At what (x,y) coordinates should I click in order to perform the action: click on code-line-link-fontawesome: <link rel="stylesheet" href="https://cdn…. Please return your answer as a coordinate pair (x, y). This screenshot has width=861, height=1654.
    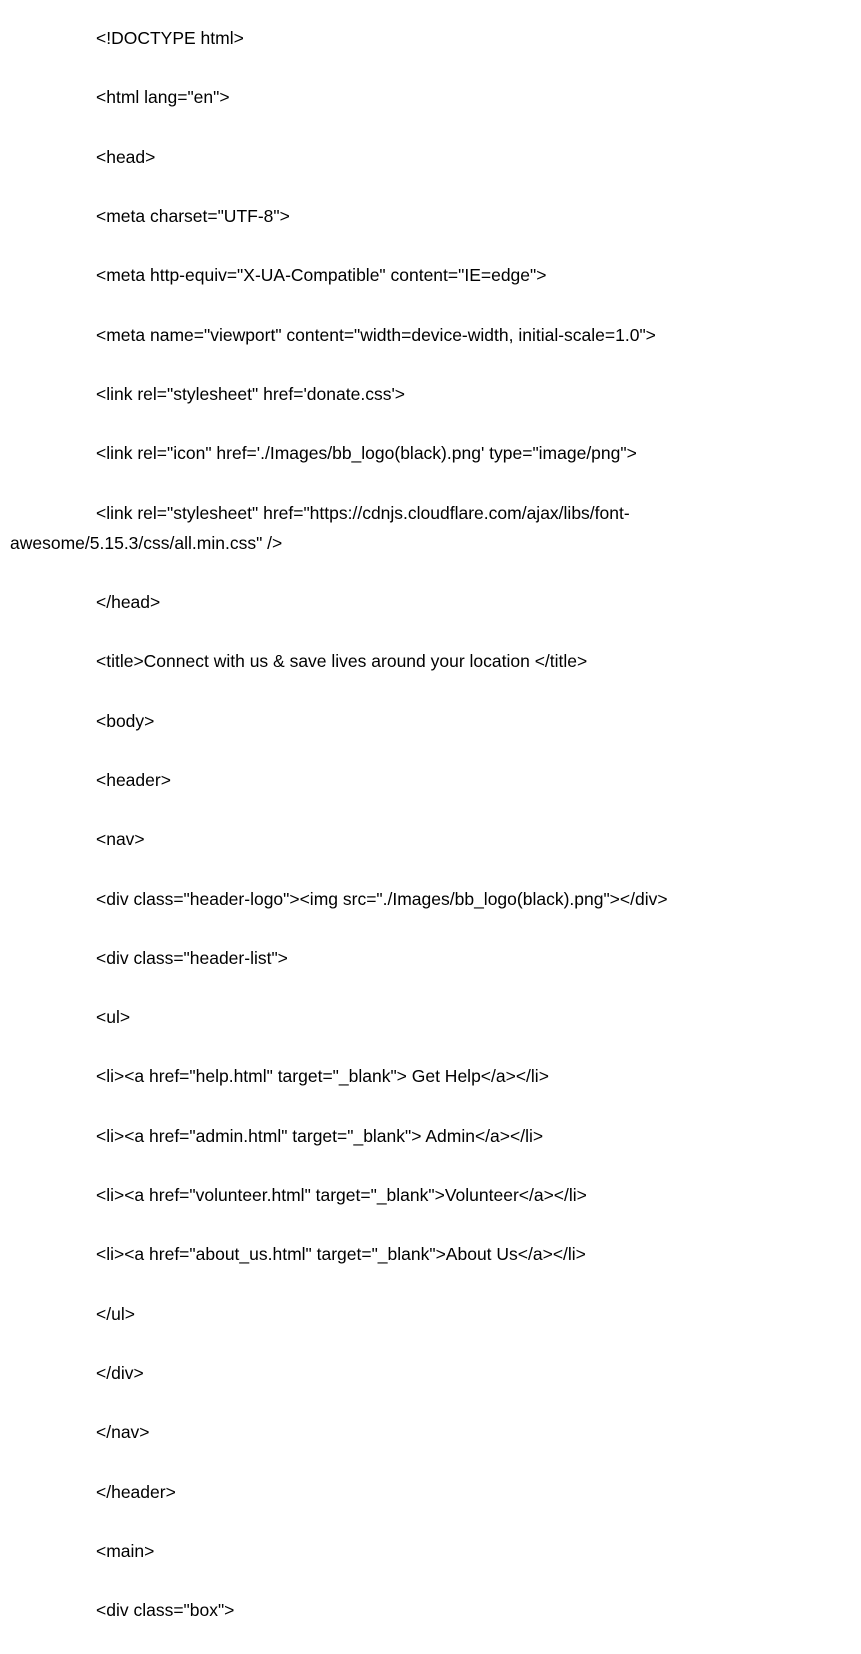
    Looking at the image, I should click on (363, 513).